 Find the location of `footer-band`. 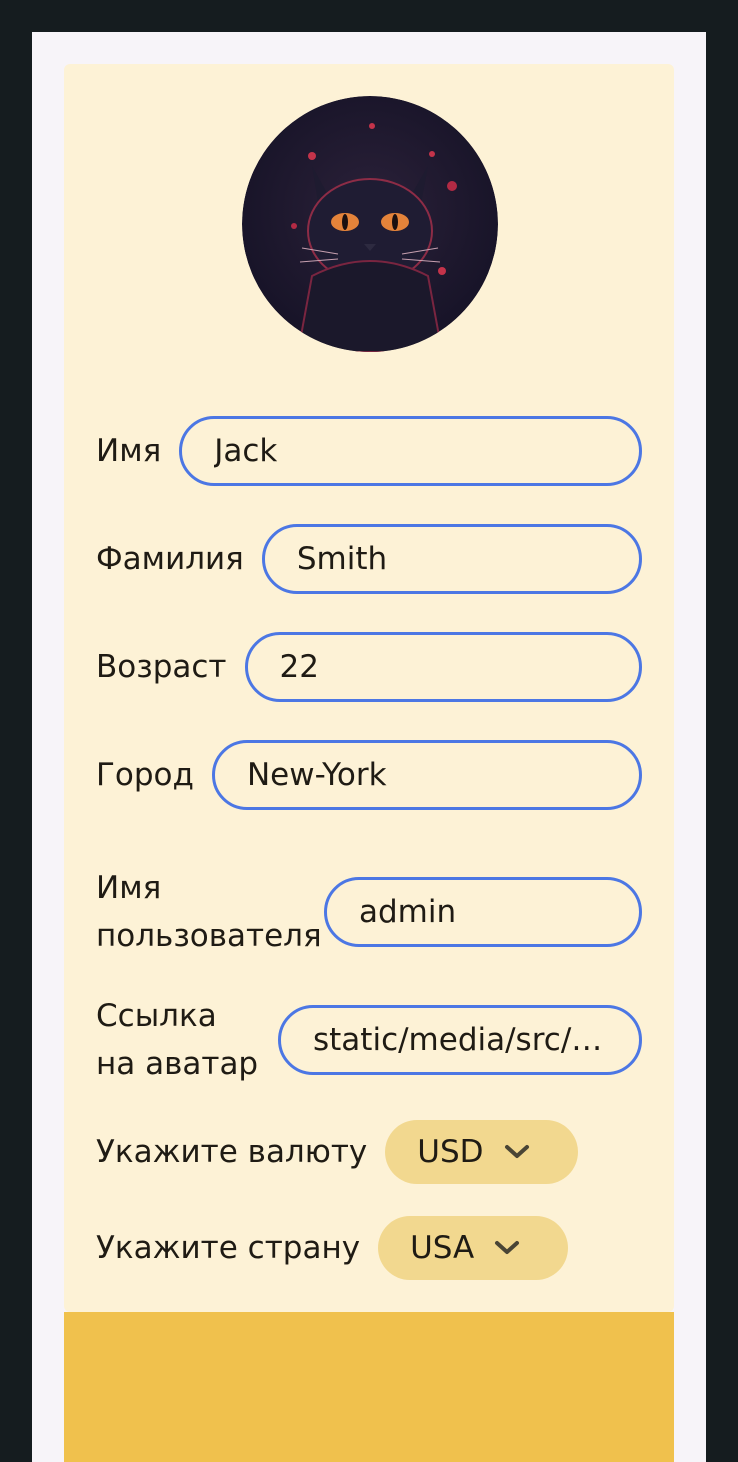

footer-band is located at coordinates (369, 1387).